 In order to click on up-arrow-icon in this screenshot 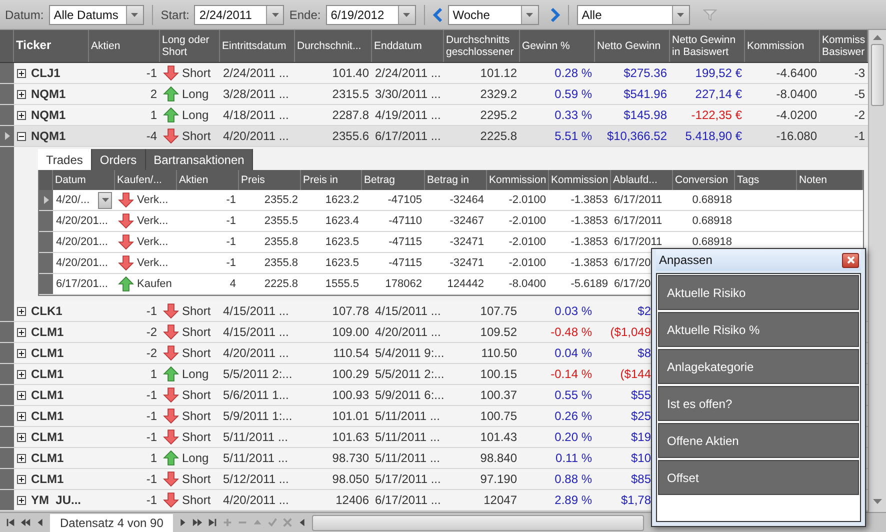, I will do `click(877, 37)`.